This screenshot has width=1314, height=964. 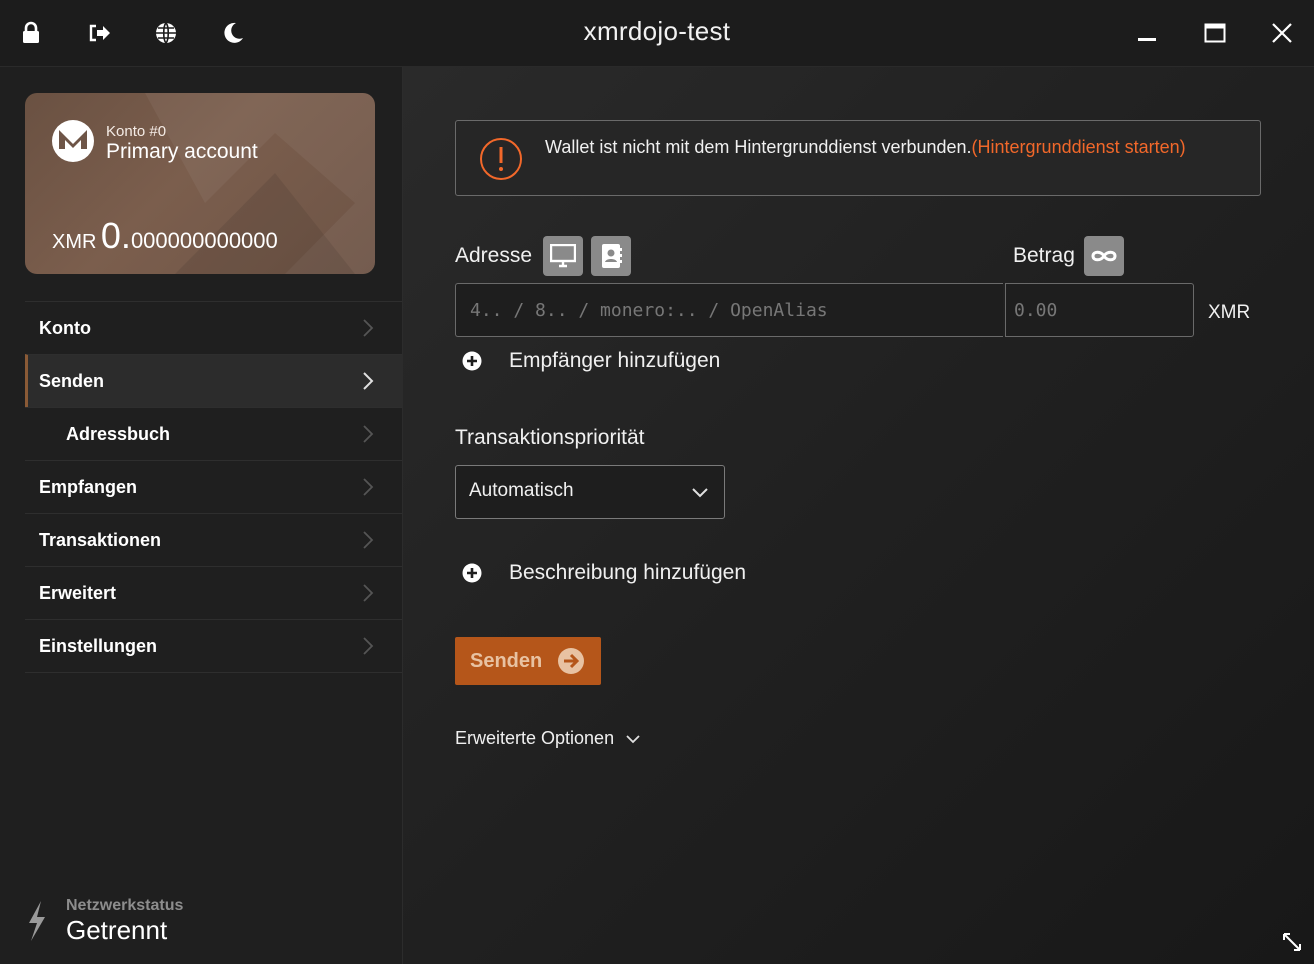 I want to click on account-name: Primary account, so click(x=182, y=151).